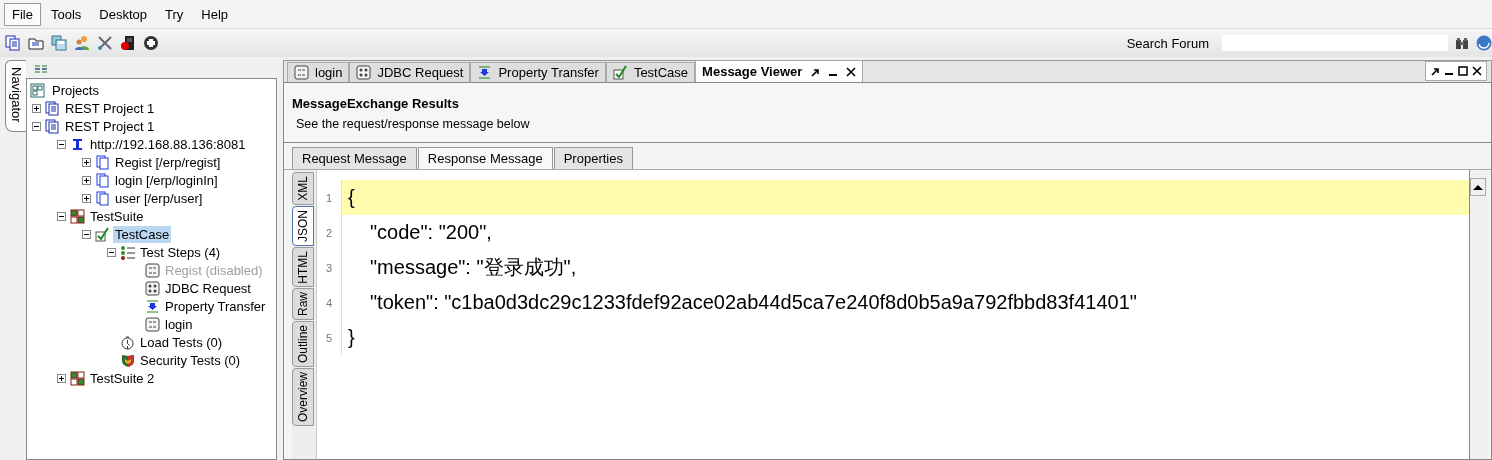 The width and height of the screenshot is (1492, 460). What do you see at coordinates (1478, 314) in the screenshot?
I see `scrollbar` at bounding box center [1478, 314].